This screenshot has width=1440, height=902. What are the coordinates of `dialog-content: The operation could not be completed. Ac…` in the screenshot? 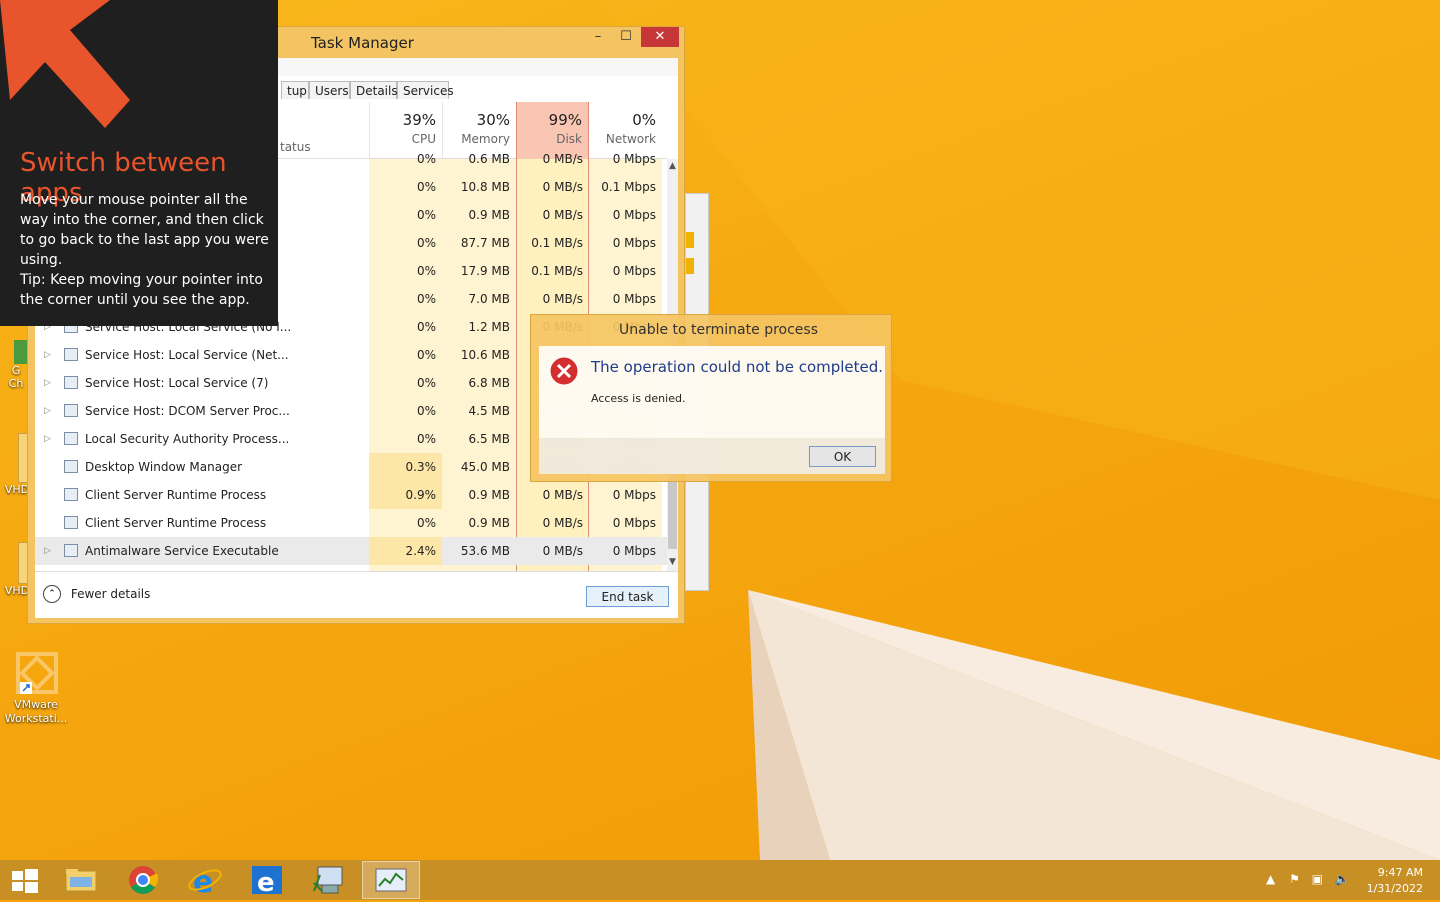 It's located at (712, 392).